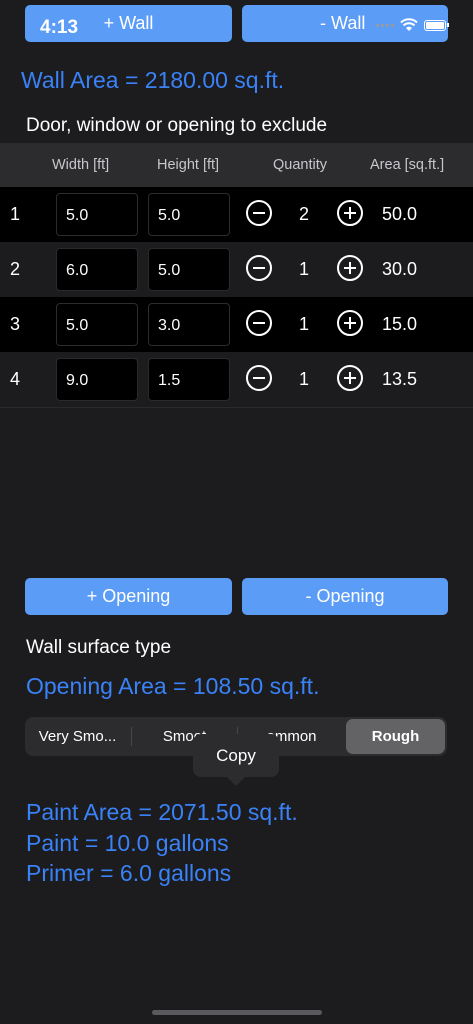  I want to click on table-bottom-divider, so click(236, 407).